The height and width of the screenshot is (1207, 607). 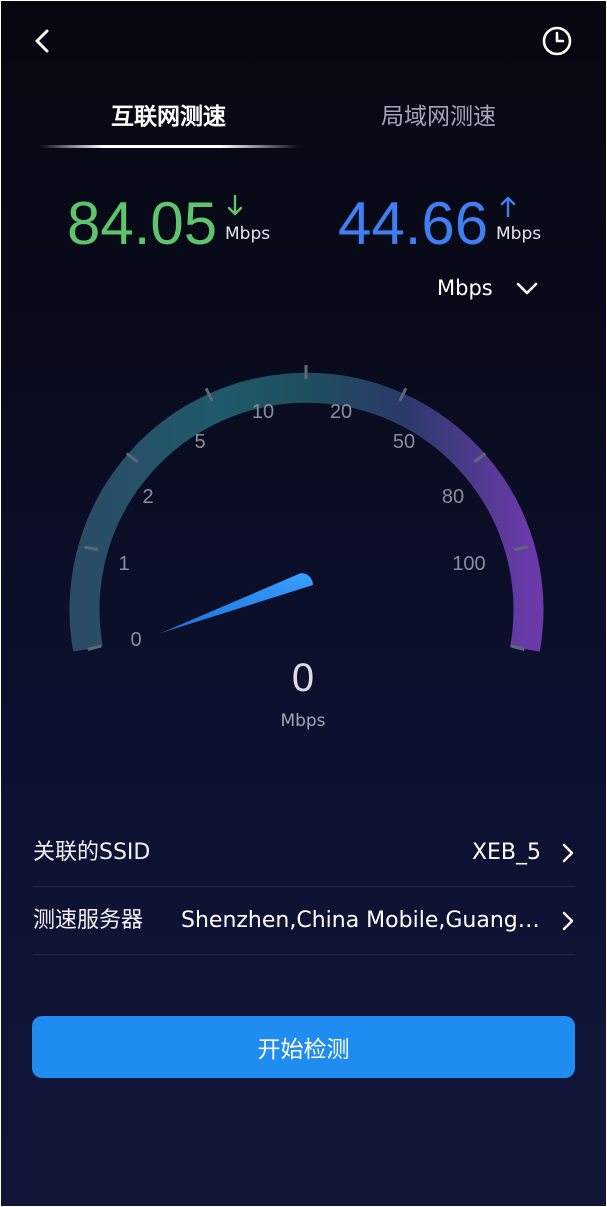 I want to click on chevron-left-icon, so click(x=42, y=41).